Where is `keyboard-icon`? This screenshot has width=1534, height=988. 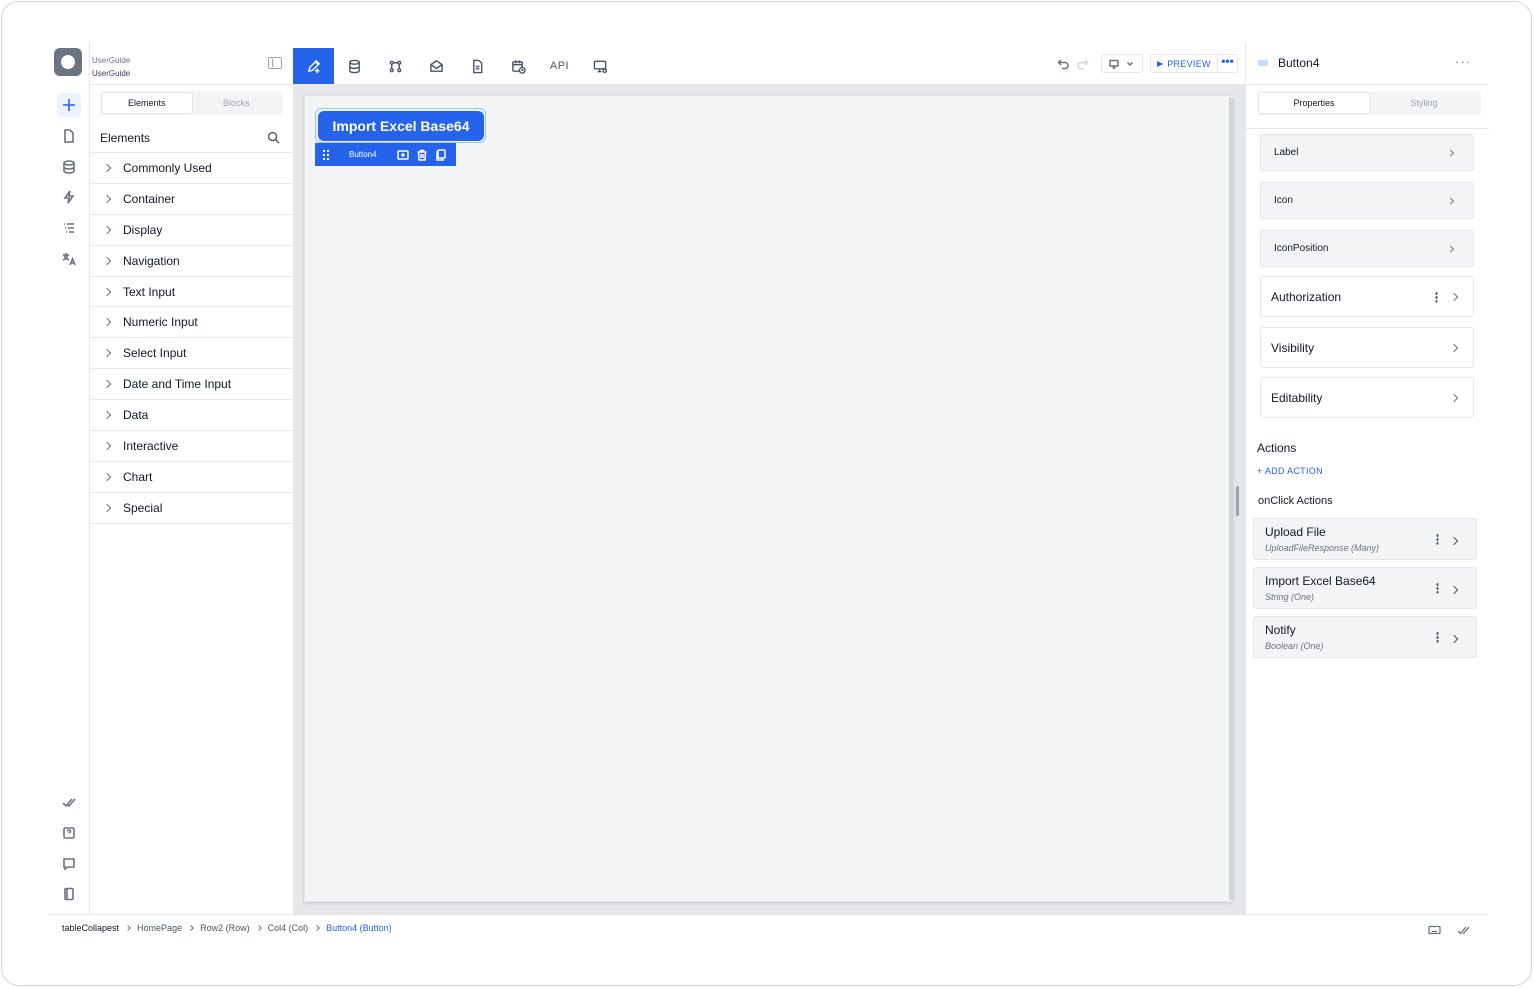
keyboard-icon is located at coordinates (1435, 929).